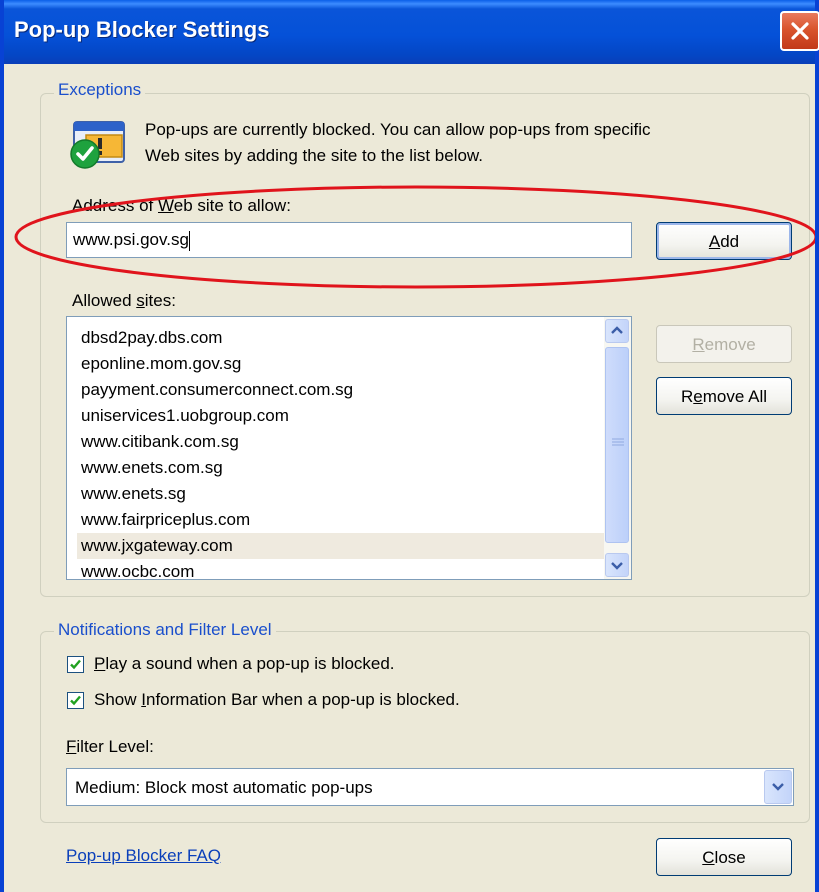 This screenshot has height=892, width=819. I want to click on chevron-up-icon, so click(617, 330).